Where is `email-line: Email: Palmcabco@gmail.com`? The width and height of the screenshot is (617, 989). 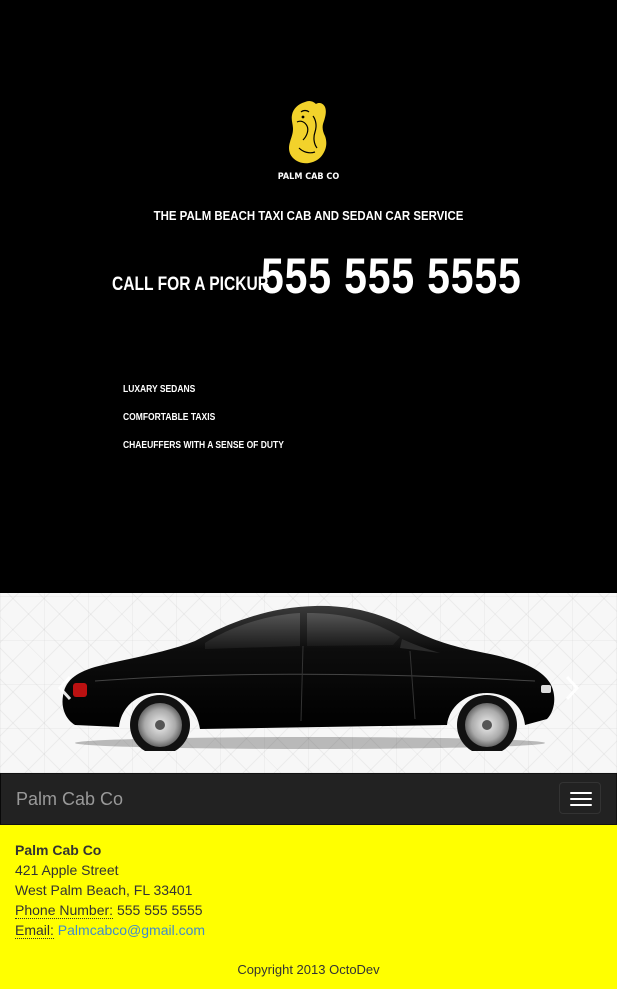
email-line: Email: Palmcabco@gmail.com is located at coordinates (110, 930).